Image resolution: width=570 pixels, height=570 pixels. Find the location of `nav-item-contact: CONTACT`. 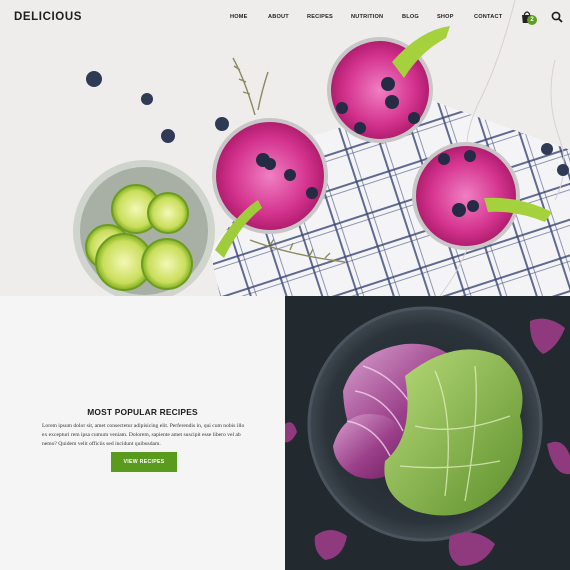

nav-item-contact: CONTACT is located at coordinates (488, 17).